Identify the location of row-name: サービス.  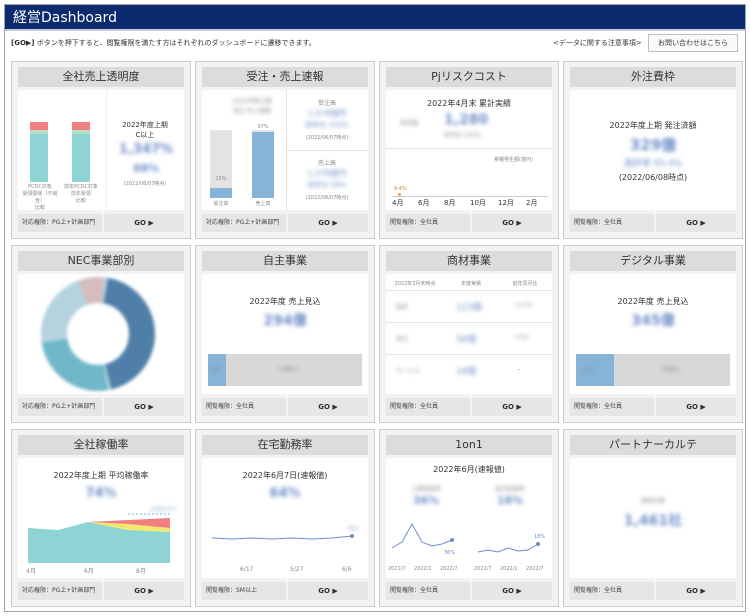
(408, 371).